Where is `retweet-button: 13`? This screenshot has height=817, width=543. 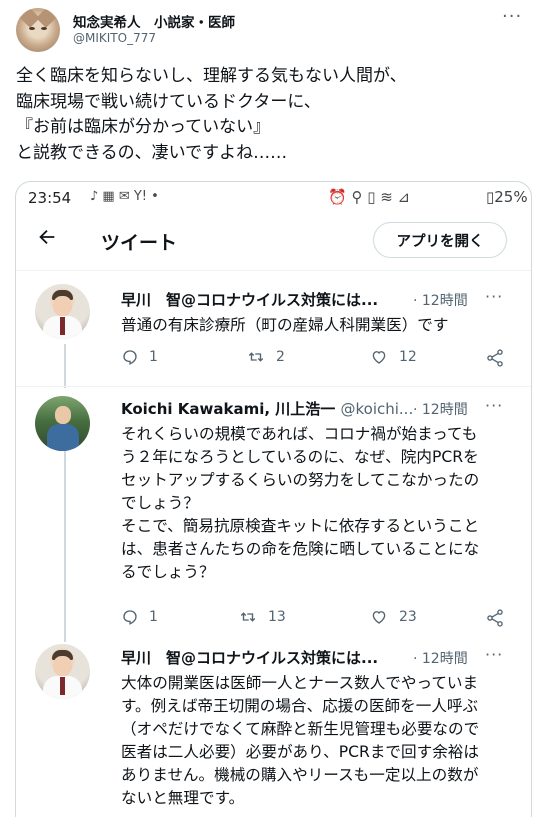
retweet-button: 13 is located at coordinates (262, 617).